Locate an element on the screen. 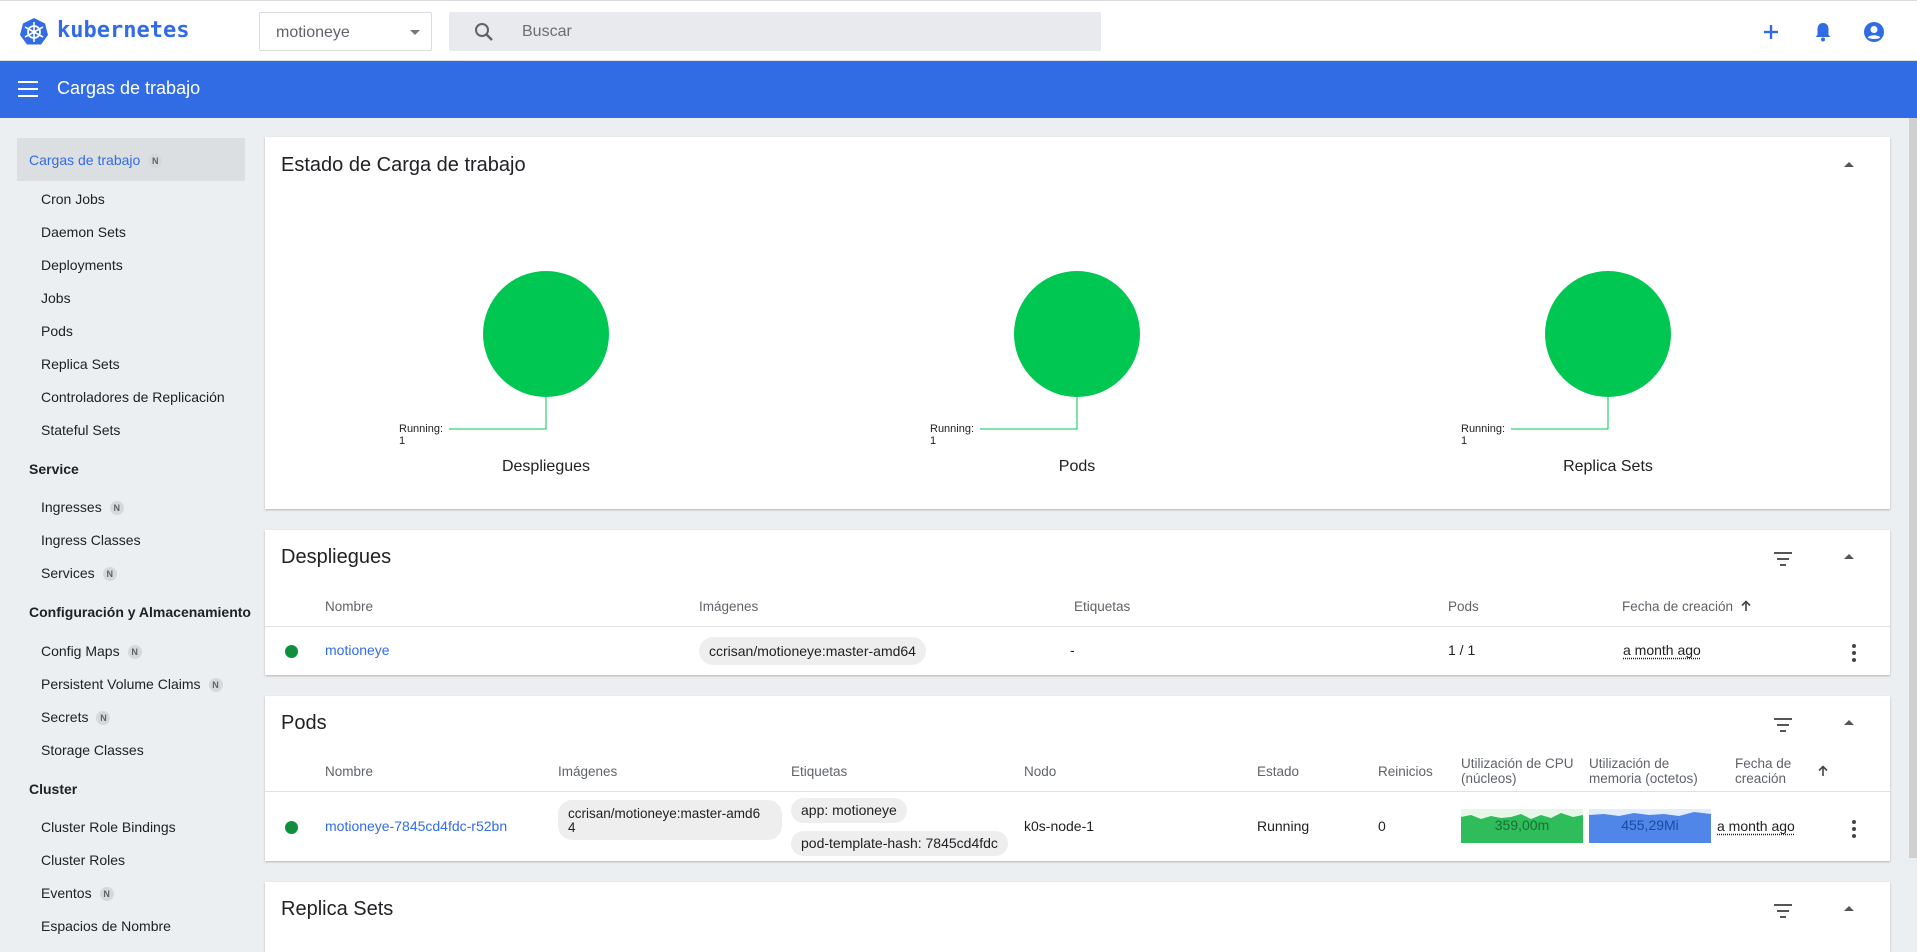  column-header-line: Utilización de is located at coordinates (1629, 763).